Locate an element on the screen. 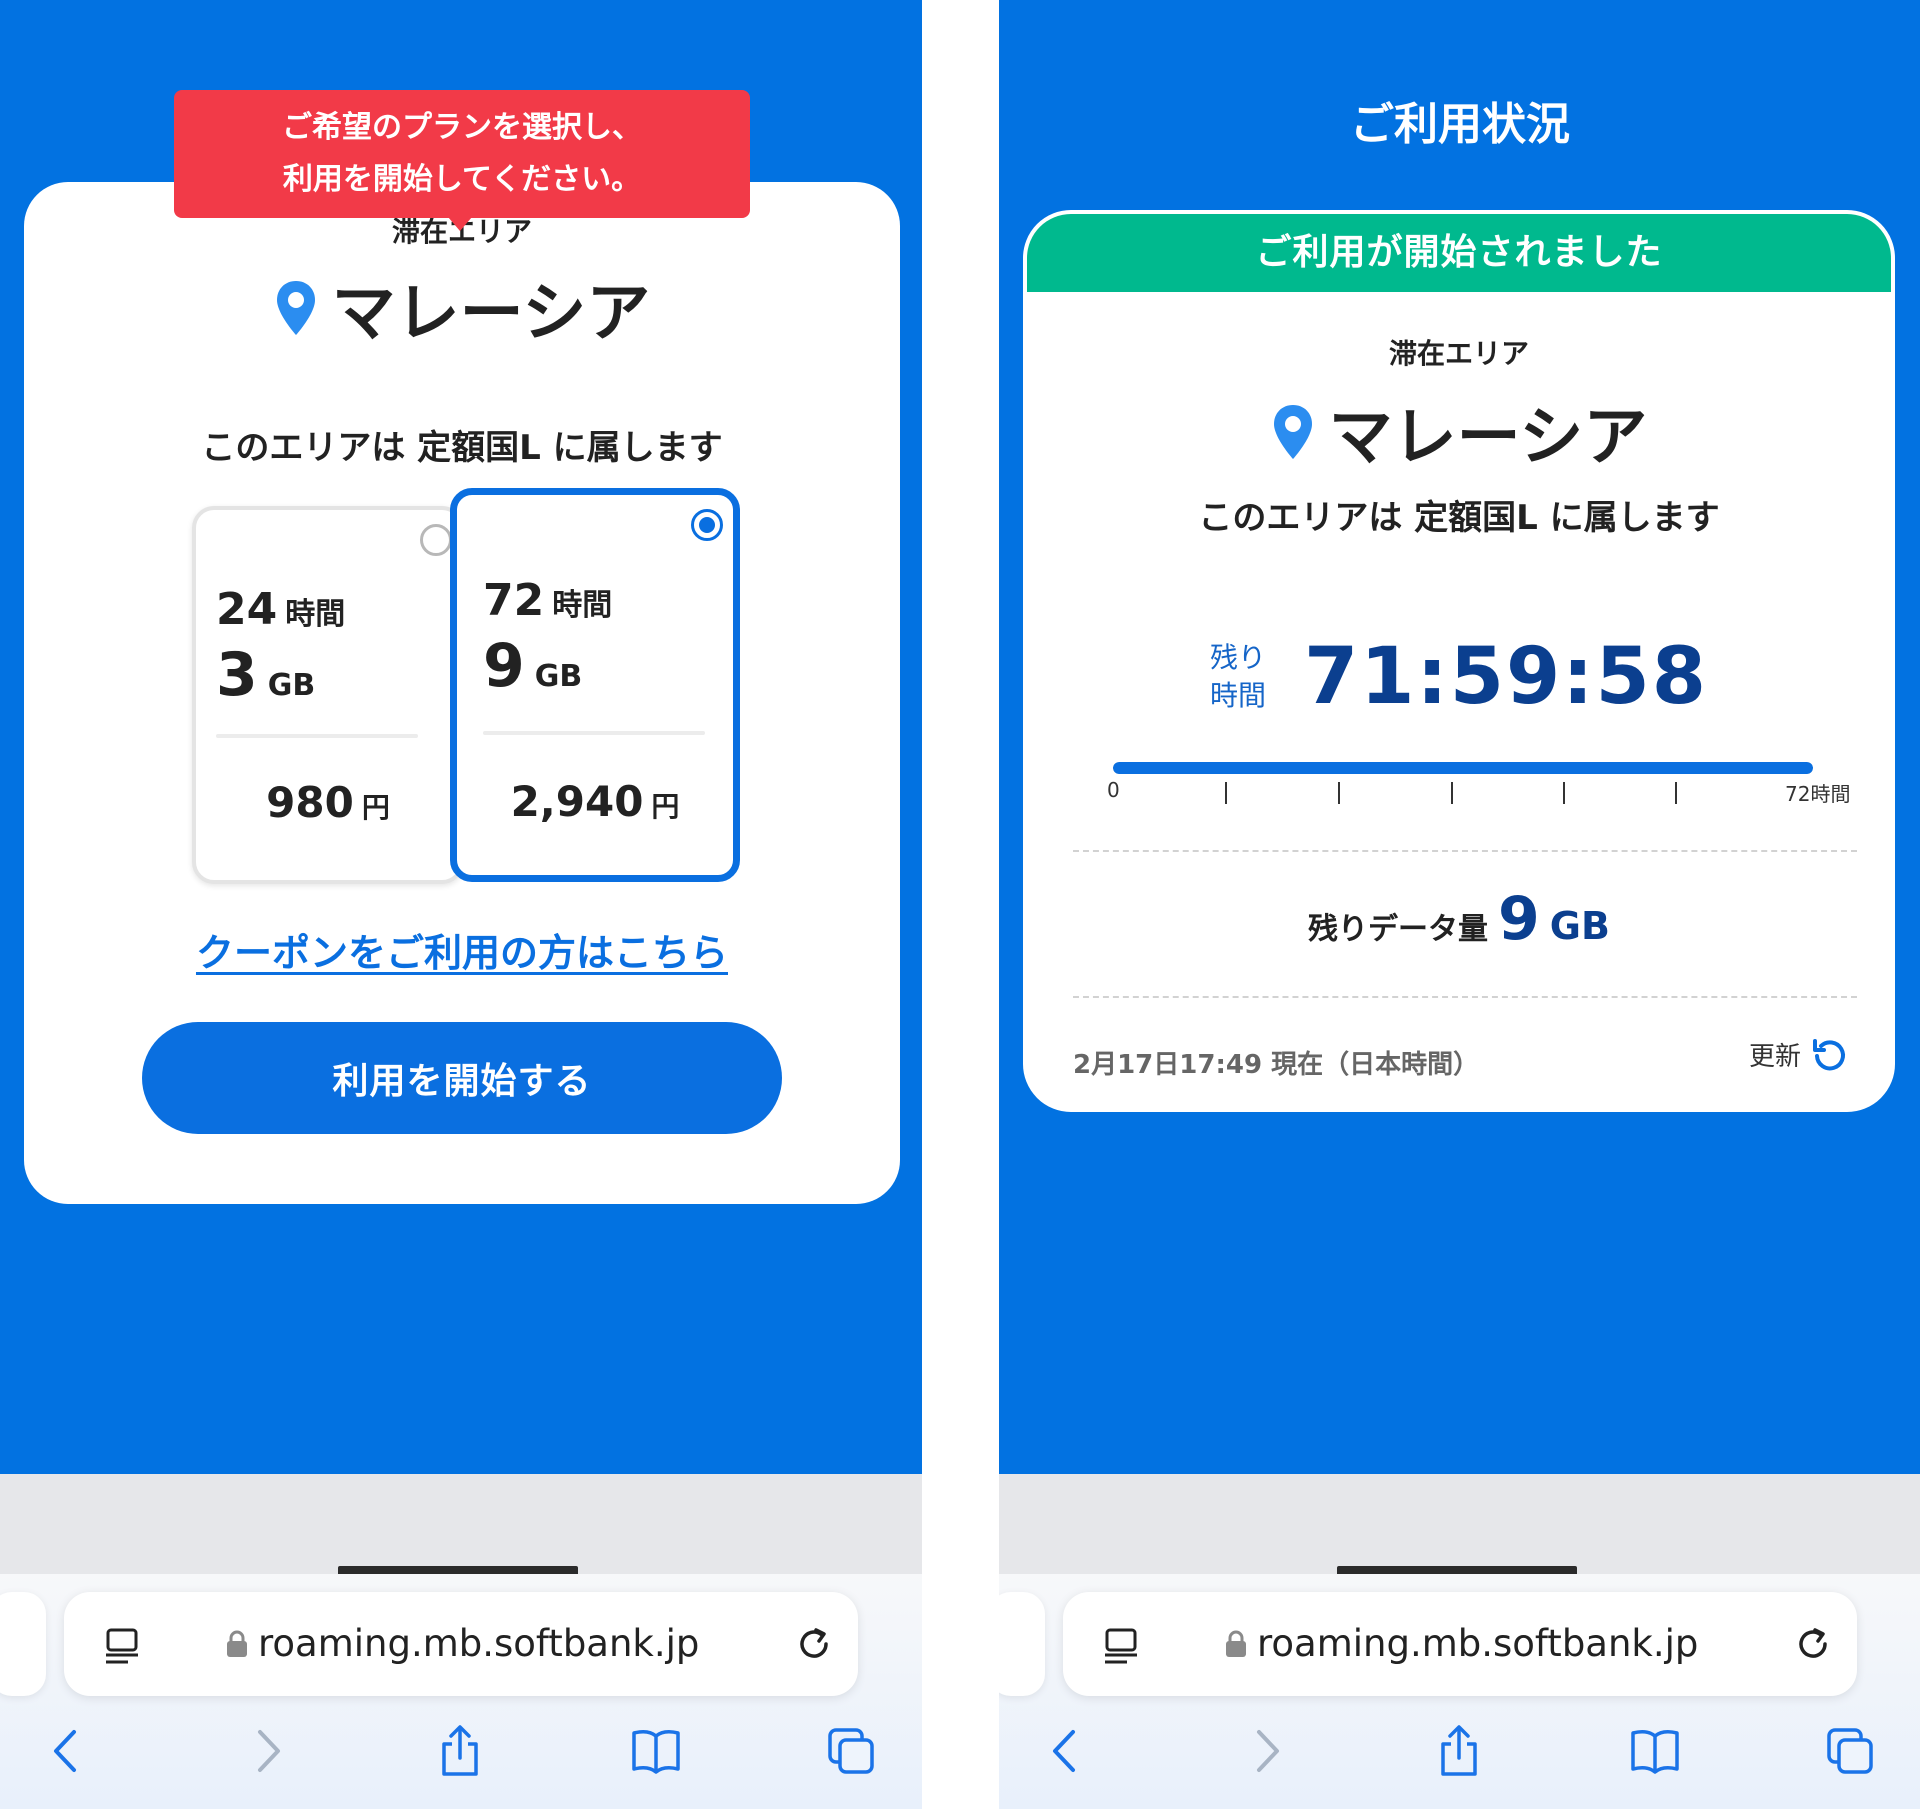  refresh-icon is located at coordinates (1829, 1055).